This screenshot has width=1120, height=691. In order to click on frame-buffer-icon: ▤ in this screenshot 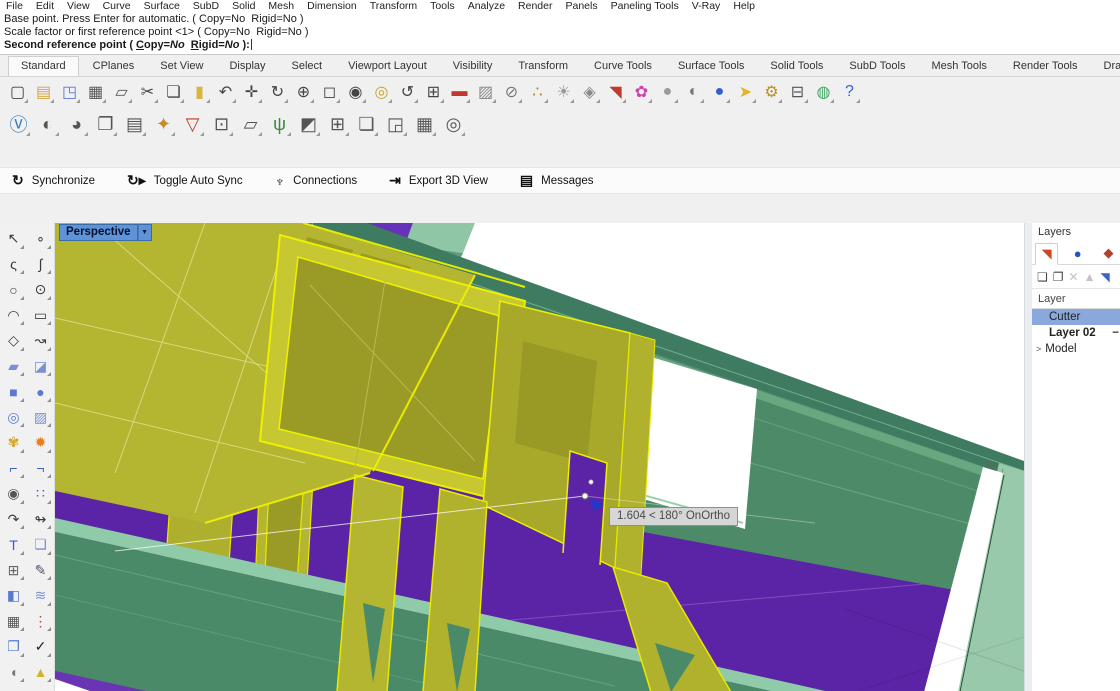, I will do `click(134, 124)`.